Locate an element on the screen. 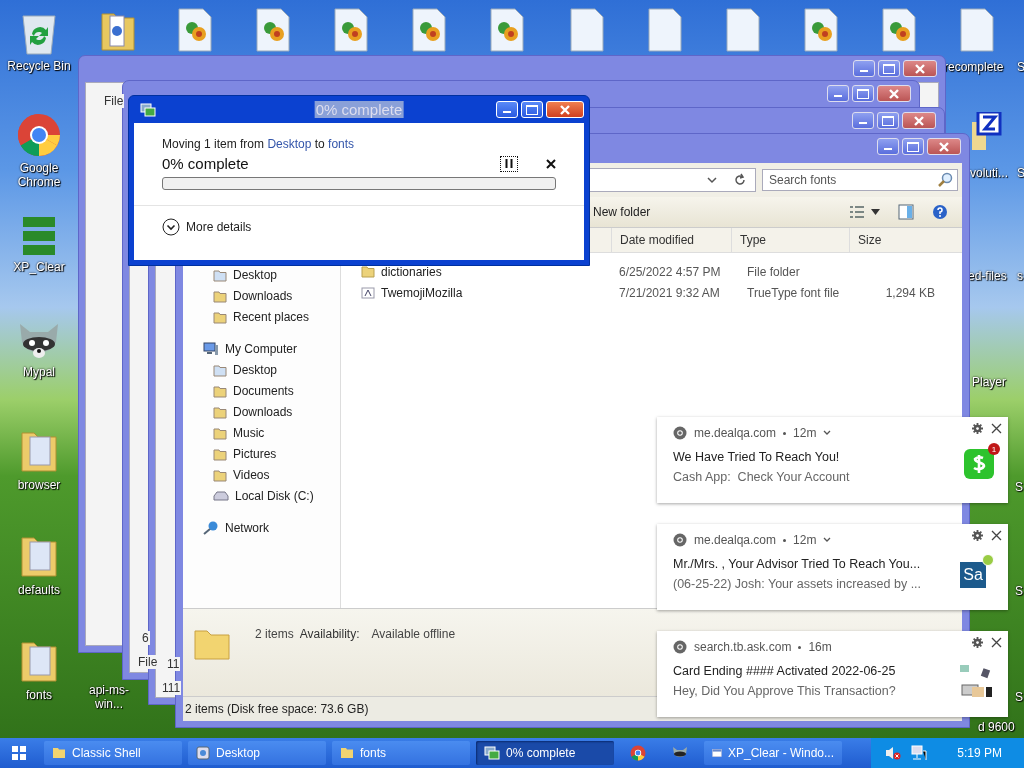  file-row: TwemojiMozilla 7/21/2021 9:32 AM TrueType font file 1,294 KB is located at coordinates (651, 292).